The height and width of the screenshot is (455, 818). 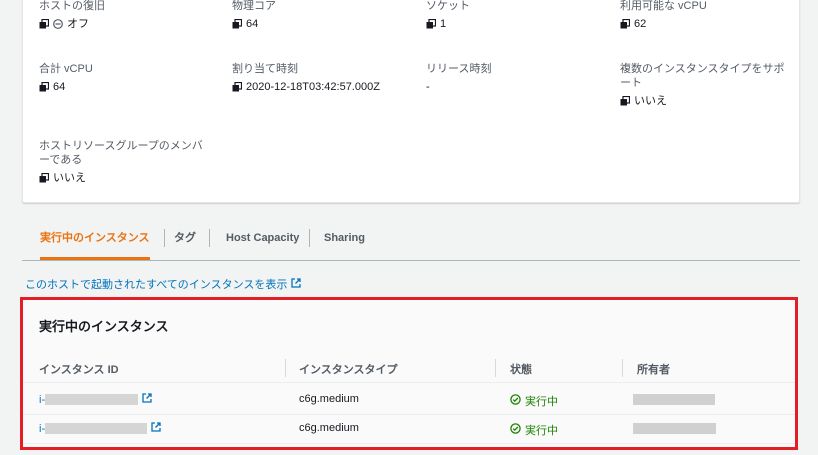 What do you see at coordinates (428, 87) in the screenshot?
I see `release-time-value: -` at bounding box center [428, 87].